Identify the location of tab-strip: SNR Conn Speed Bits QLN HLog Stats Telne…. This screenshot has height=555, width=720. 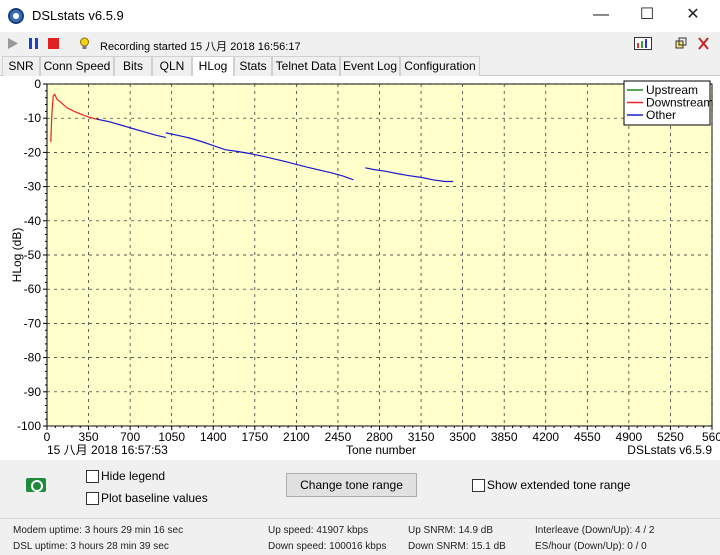
(360, 66).